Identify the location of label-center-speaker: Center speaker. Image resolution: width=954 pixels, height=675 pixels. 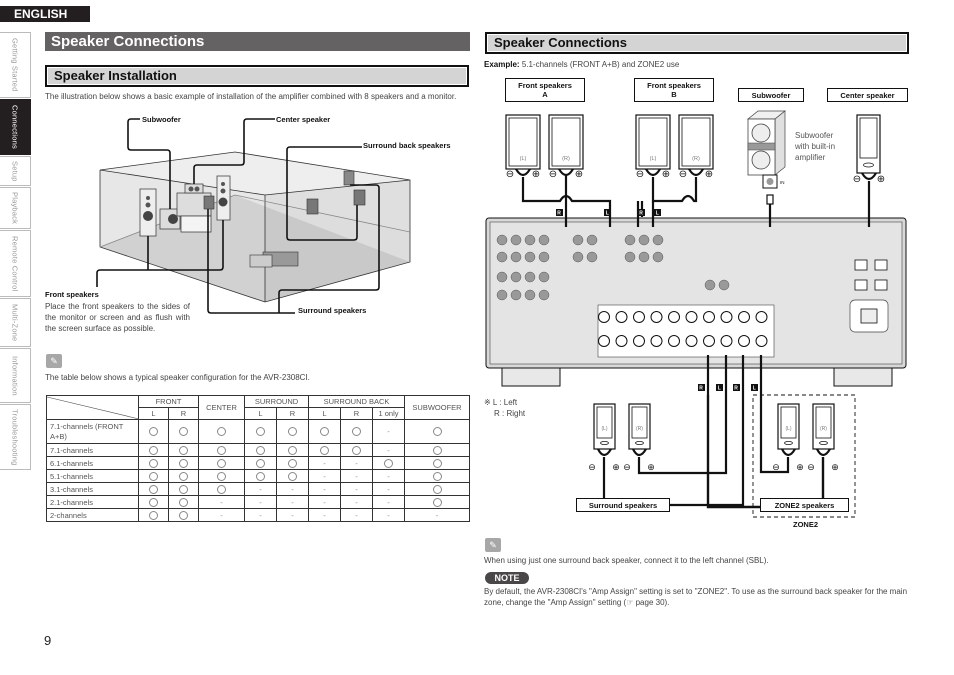
(303, 119).